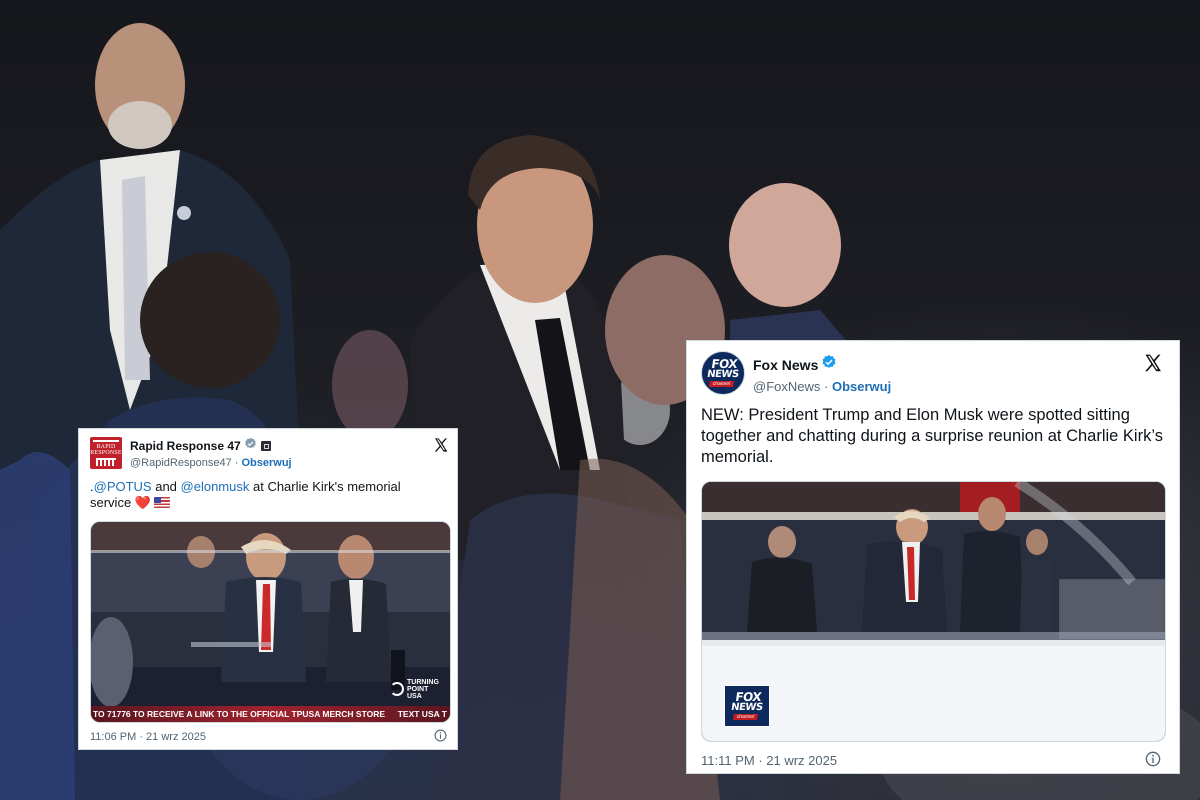  Describe the element at coordinates (181, 463) in the screenshot. I see `handle: @RapidResponse47` at that location.